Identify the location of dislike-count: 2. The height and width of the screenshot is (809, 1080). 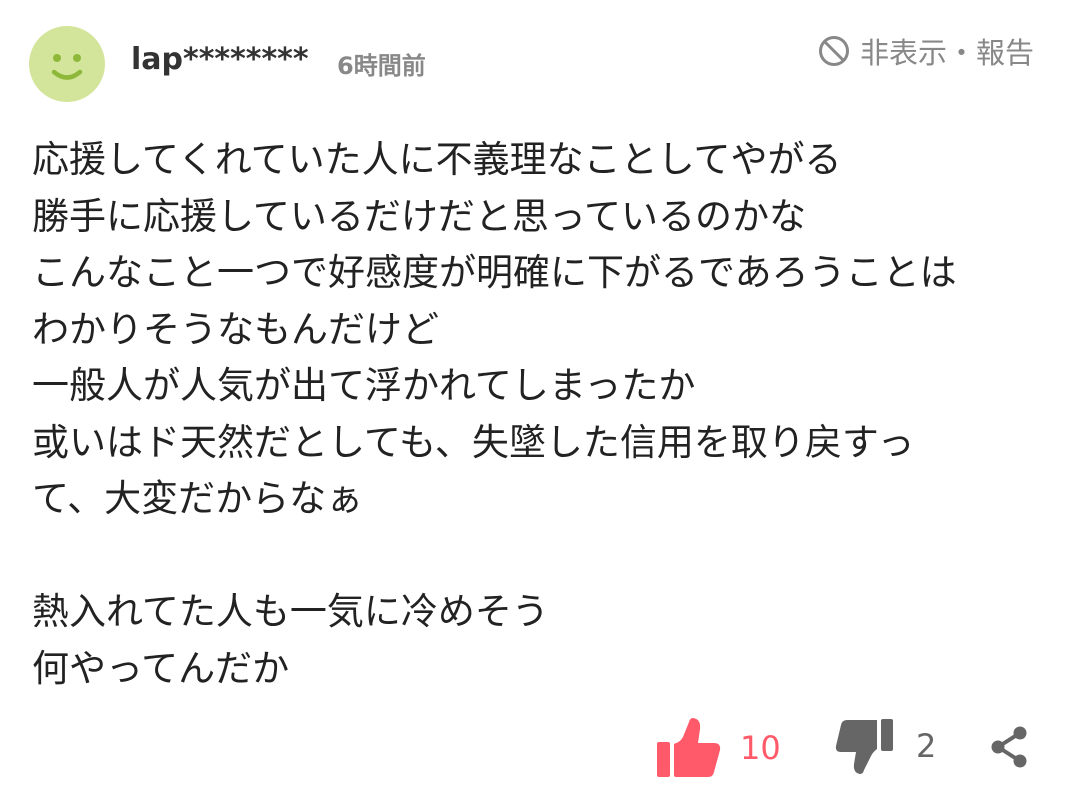
(926, 746).